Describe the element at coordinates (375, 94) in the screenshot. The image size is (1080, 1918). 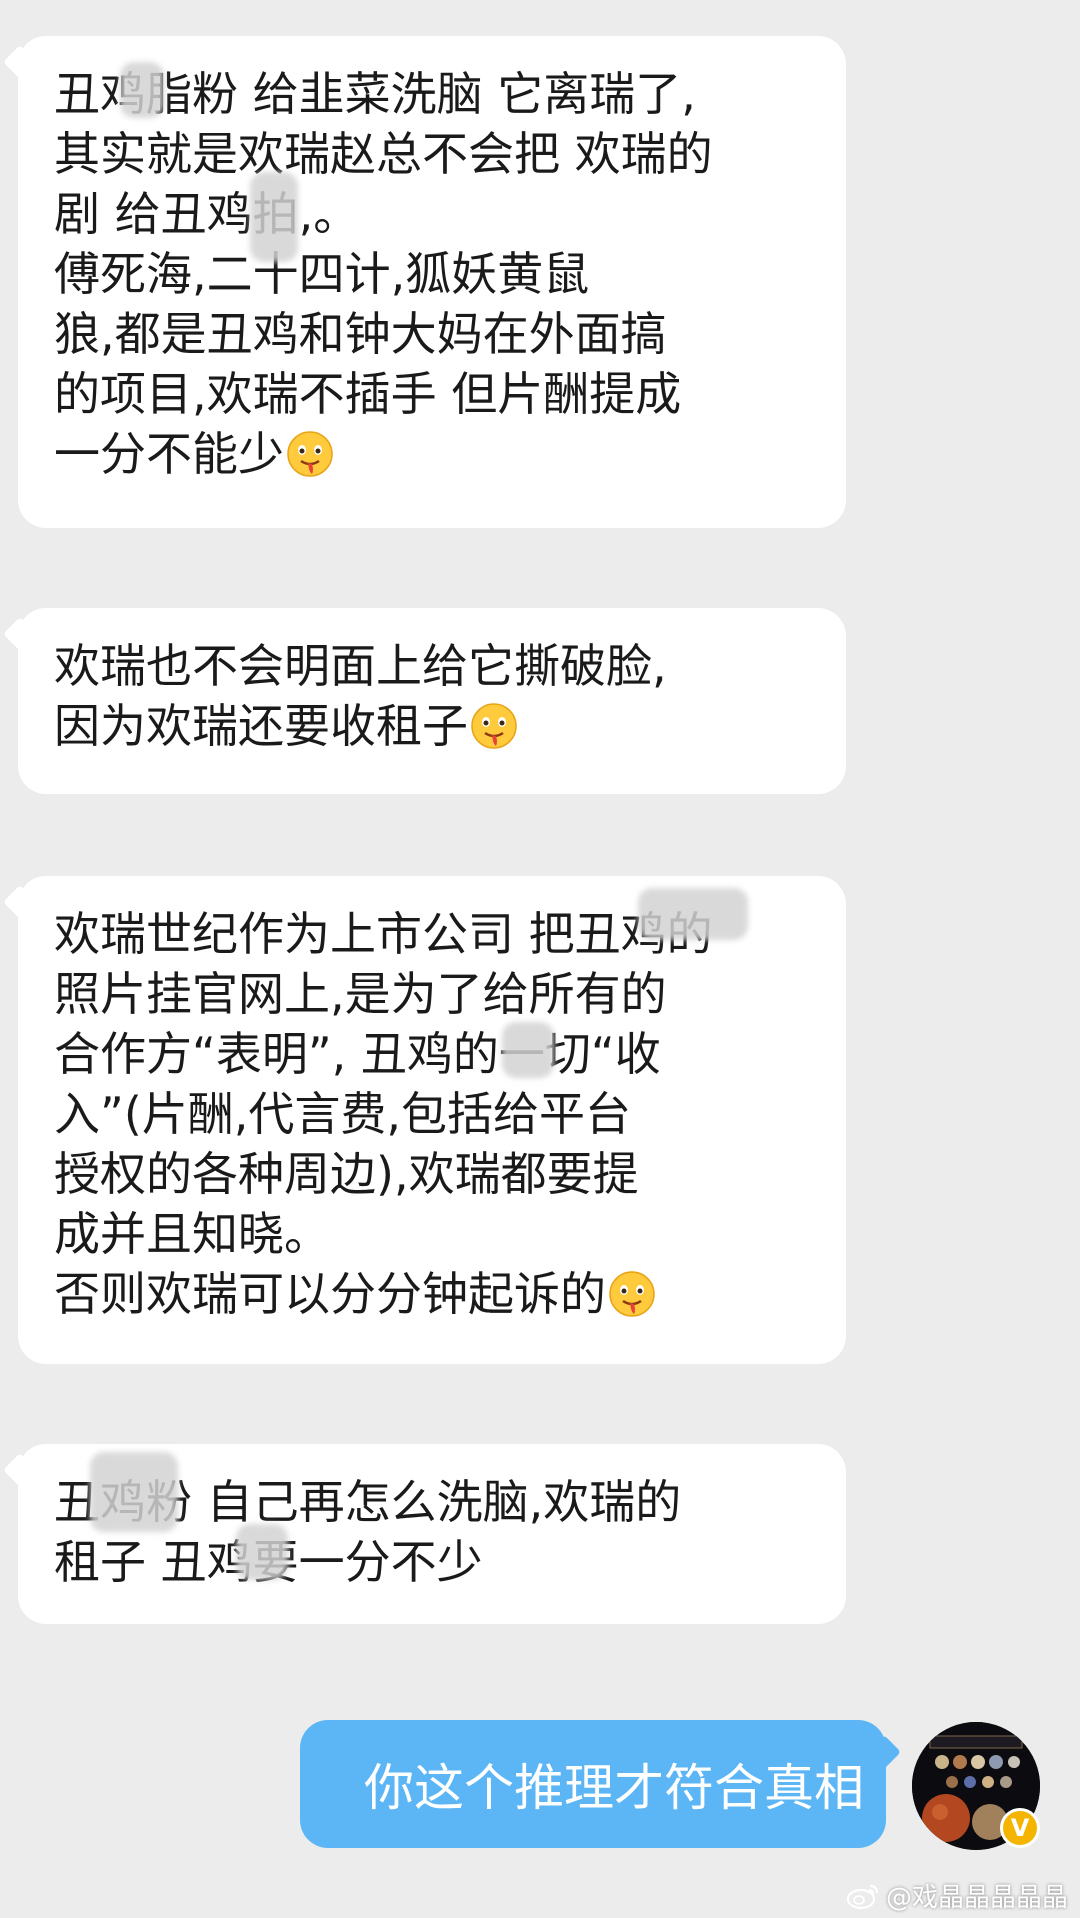
I see `message-line: 丑鸡脂粉 给韭菜洗脑 它离瑞了,` at that location.